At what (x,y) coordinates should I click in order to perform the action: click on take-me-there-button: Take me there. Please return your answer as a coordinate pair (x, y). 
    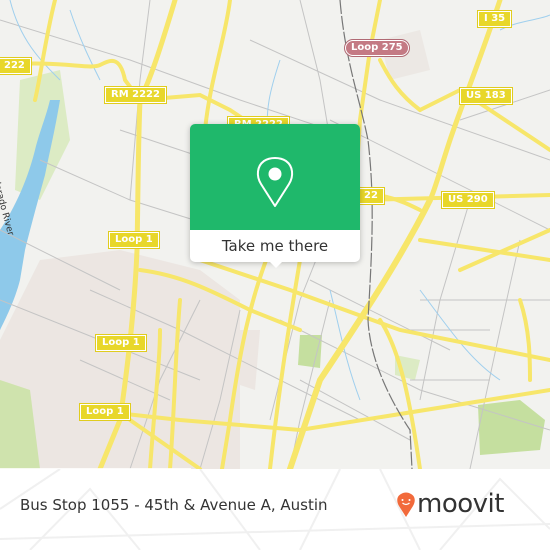
    Looking at the image, I should click on (275, 246).